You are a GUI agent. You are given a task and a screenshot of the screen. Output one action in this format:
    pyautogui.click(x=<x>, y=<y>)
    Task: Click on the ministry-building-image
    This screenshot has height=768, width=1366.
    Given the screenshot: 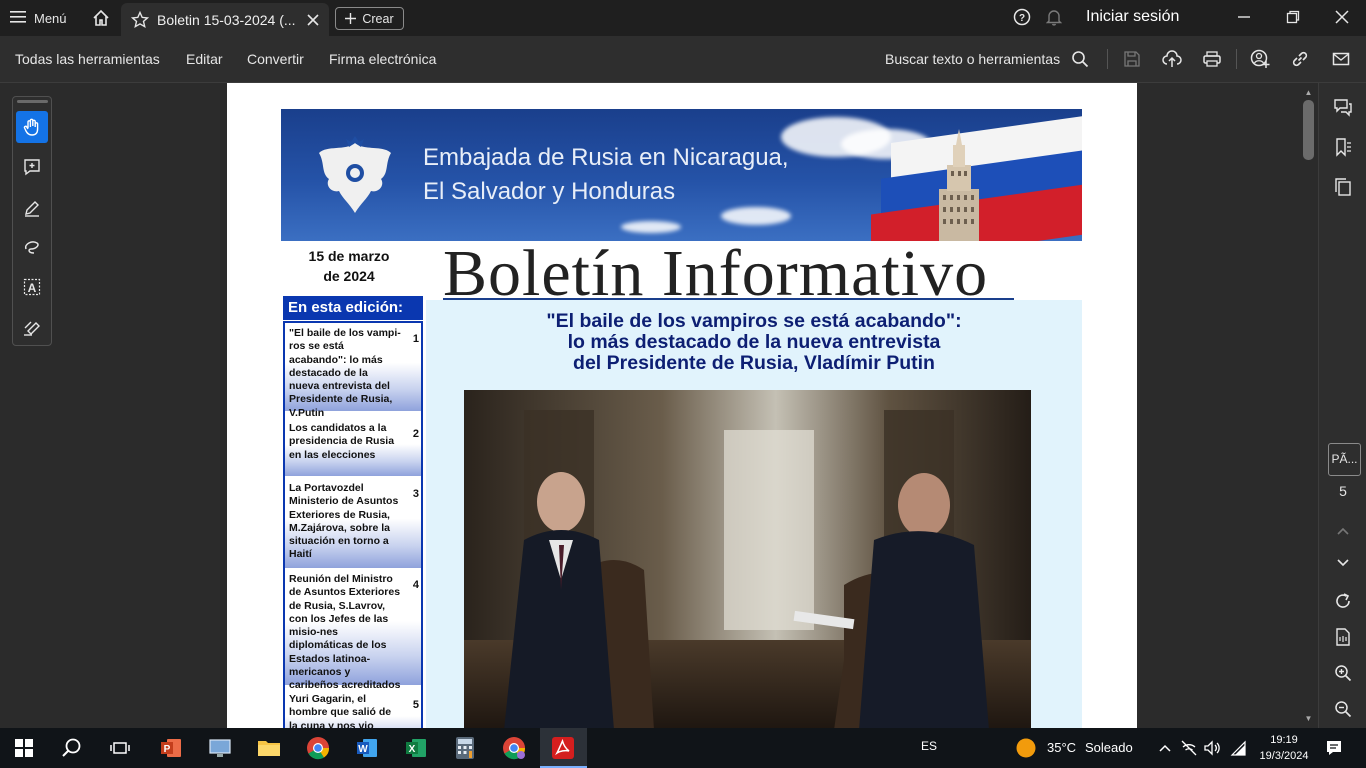 What is the action you would take?
    pyautogui.click(x=959, y=185)
    